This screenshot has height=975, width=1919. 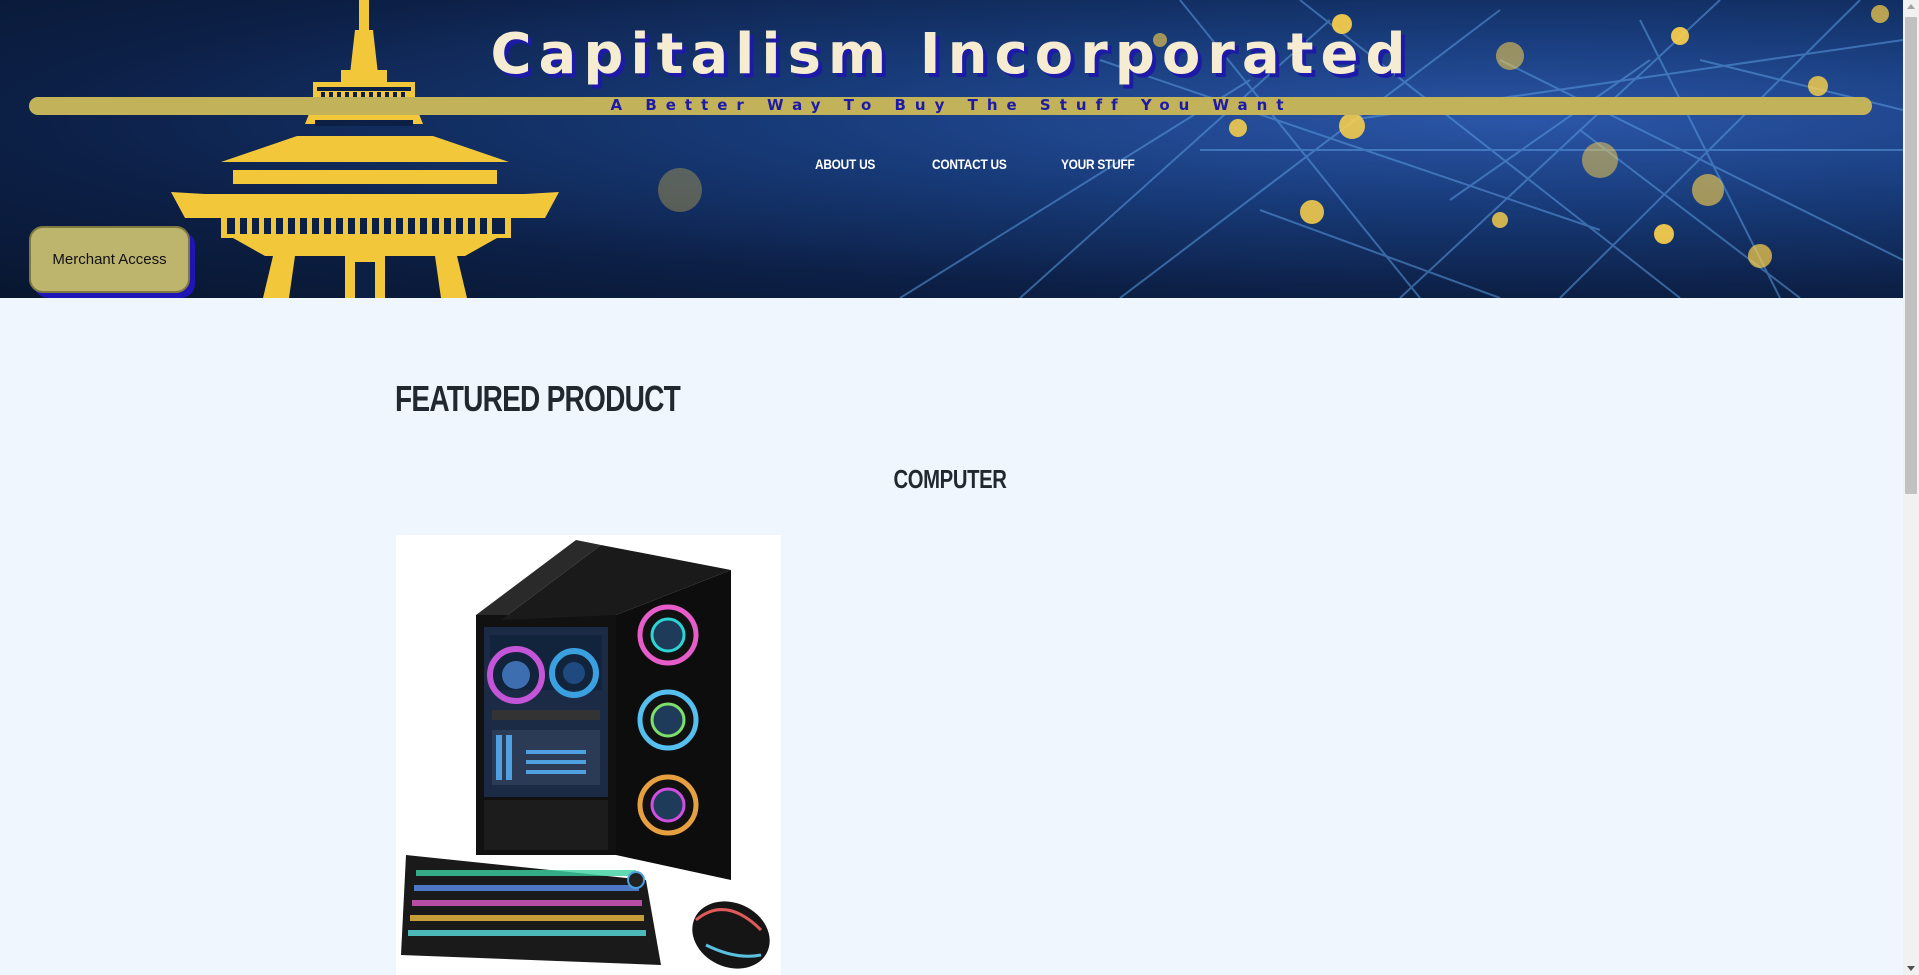 What do you see at coordinates (950, 479) in the screenshot?
I see `featured-product-name: COMPUTER` at bounding box center [950, 479].